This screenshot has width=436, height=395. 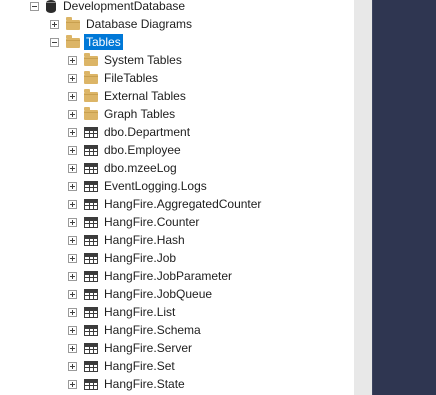 I want to click on tree-node-label: DevelopmentDatabase, so click(x=124, y=6).